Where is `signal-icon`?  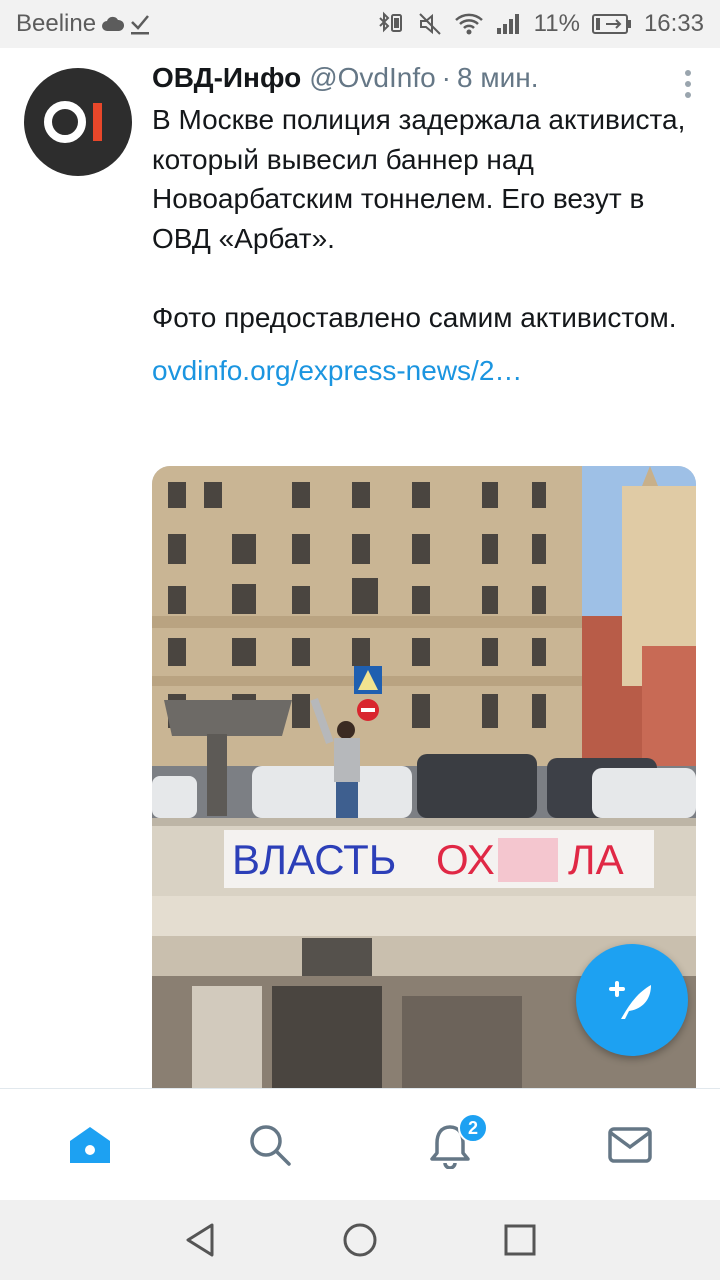 signal-icon is located at coordinates (509, 24).